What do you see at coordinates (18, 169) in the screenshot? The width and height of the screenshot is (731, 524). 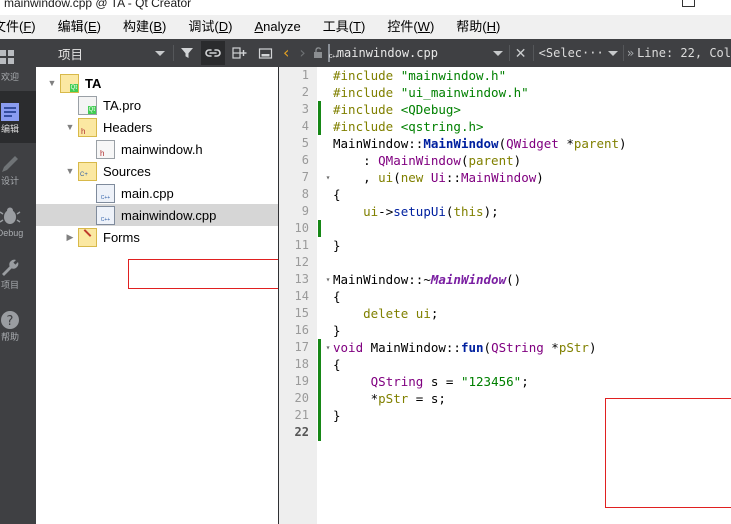 I see `mode-item-design: 设计` at bounding box center [18, 169].